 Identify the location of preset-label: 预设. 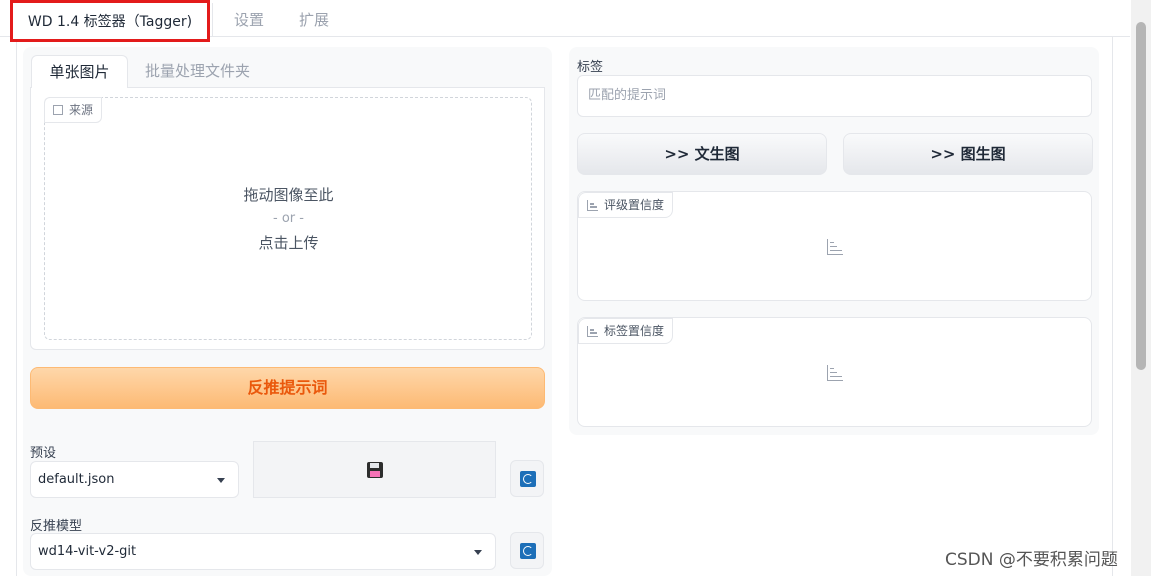
(43, 453).